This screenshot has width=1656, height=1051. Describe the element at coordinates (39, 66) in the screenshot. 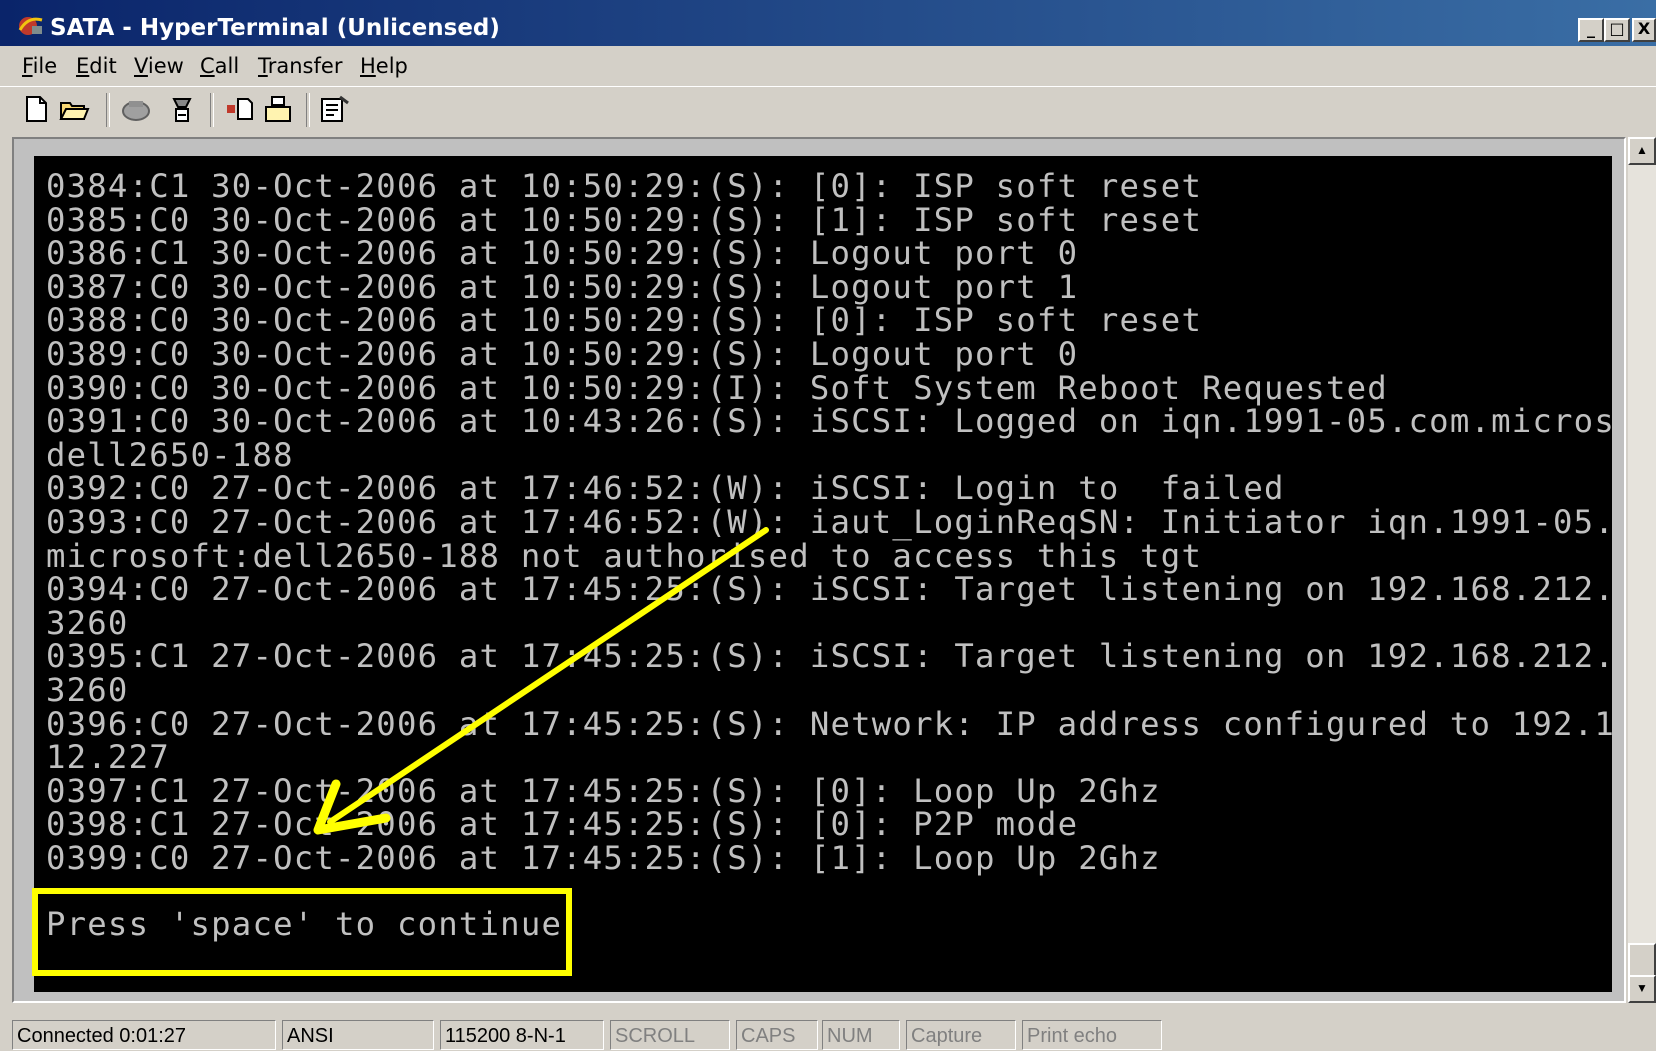

I see `menu-file: File` at that location.